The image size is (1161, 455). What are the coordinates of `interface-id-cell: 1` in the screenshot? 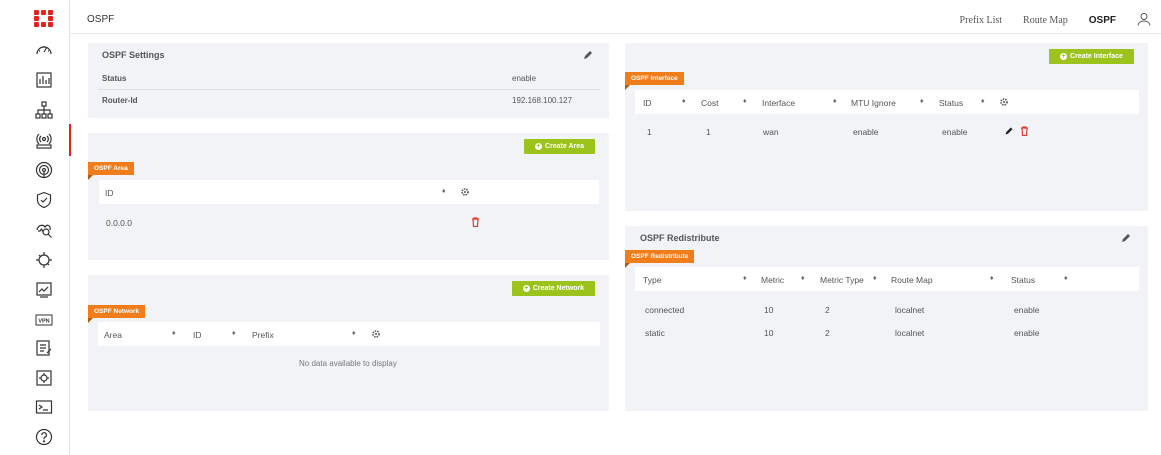 It's located at (649, 132).